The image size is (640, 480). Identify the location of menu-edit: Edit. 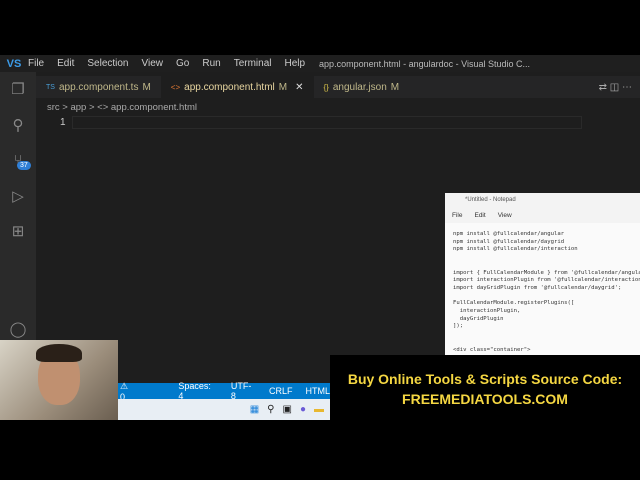
(65, 63).